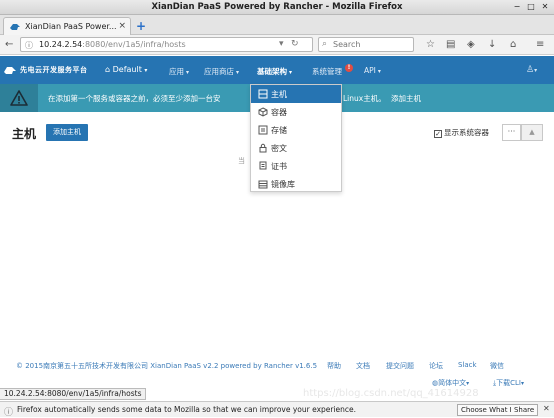 The width and height of the screenshot is (554, 418). I want to click on footer-link-wechat: 微信, so click(497, 366).